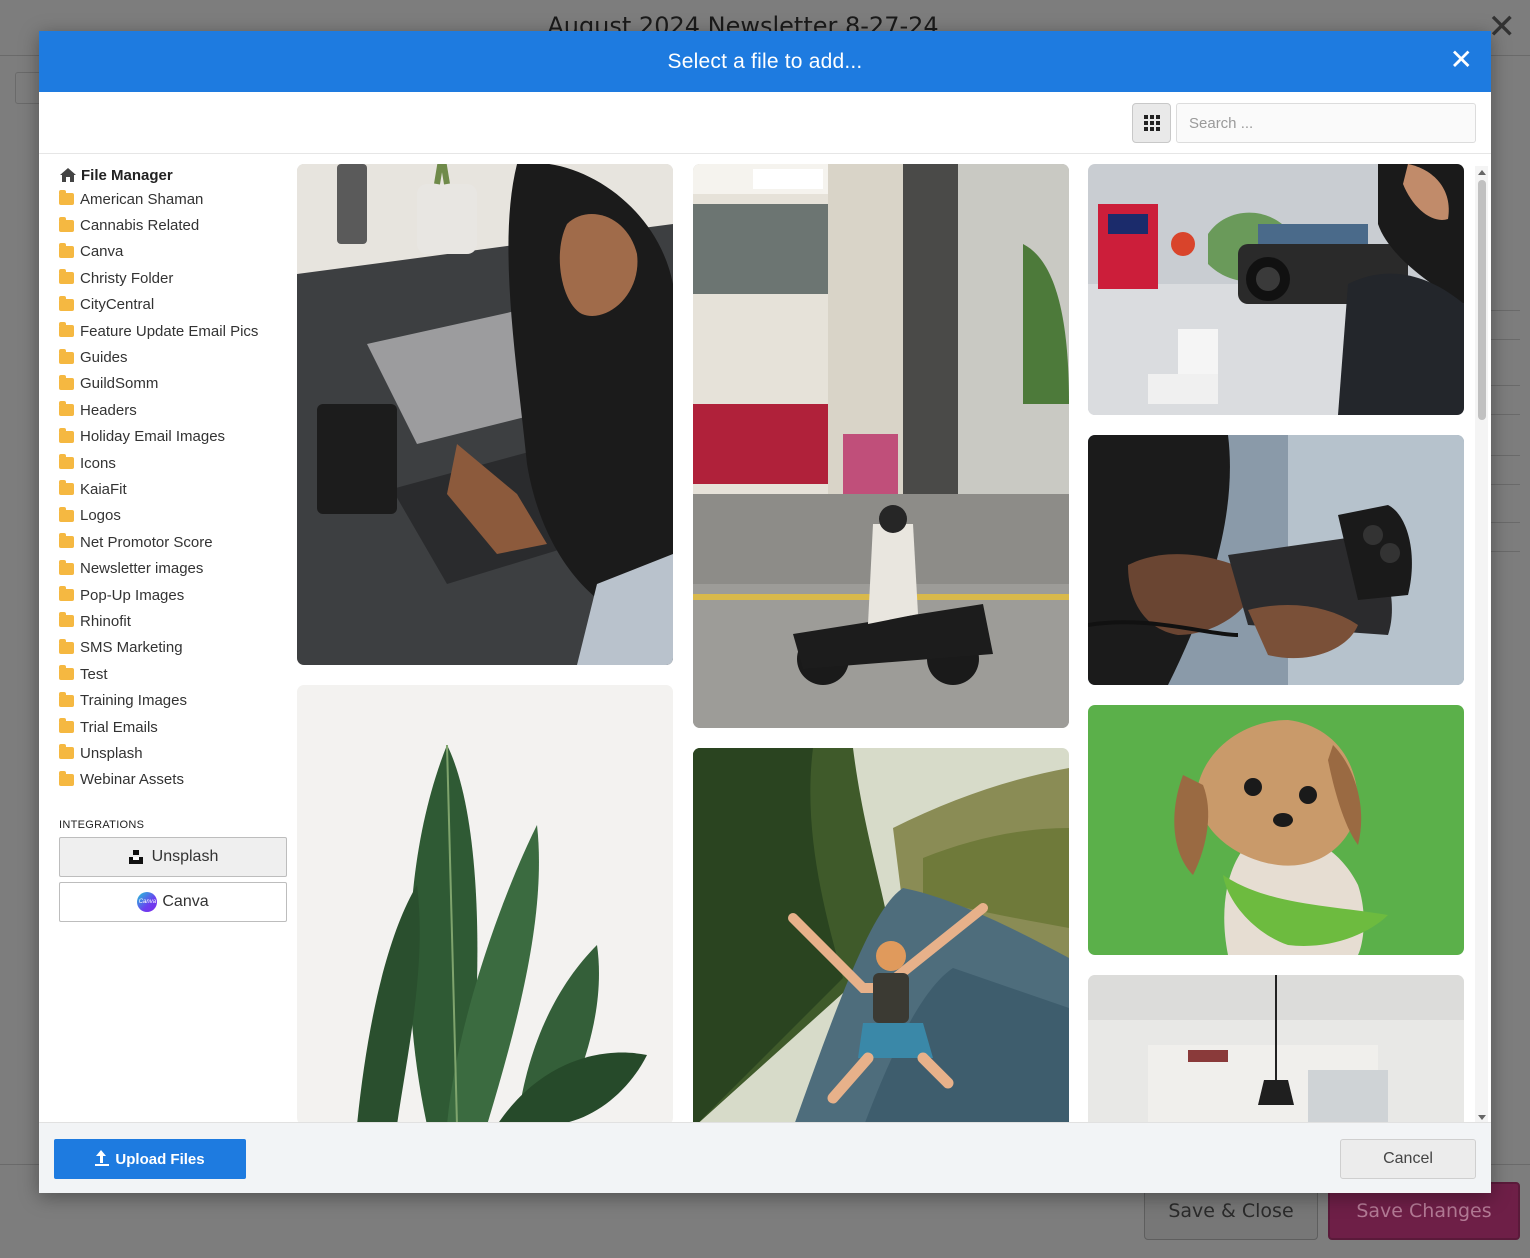 This screenshot has height=1258, width=1530. Describe the element at coordinates (174, 621) in the screenshot. I see `folder-item: Rhinofit` at that location.